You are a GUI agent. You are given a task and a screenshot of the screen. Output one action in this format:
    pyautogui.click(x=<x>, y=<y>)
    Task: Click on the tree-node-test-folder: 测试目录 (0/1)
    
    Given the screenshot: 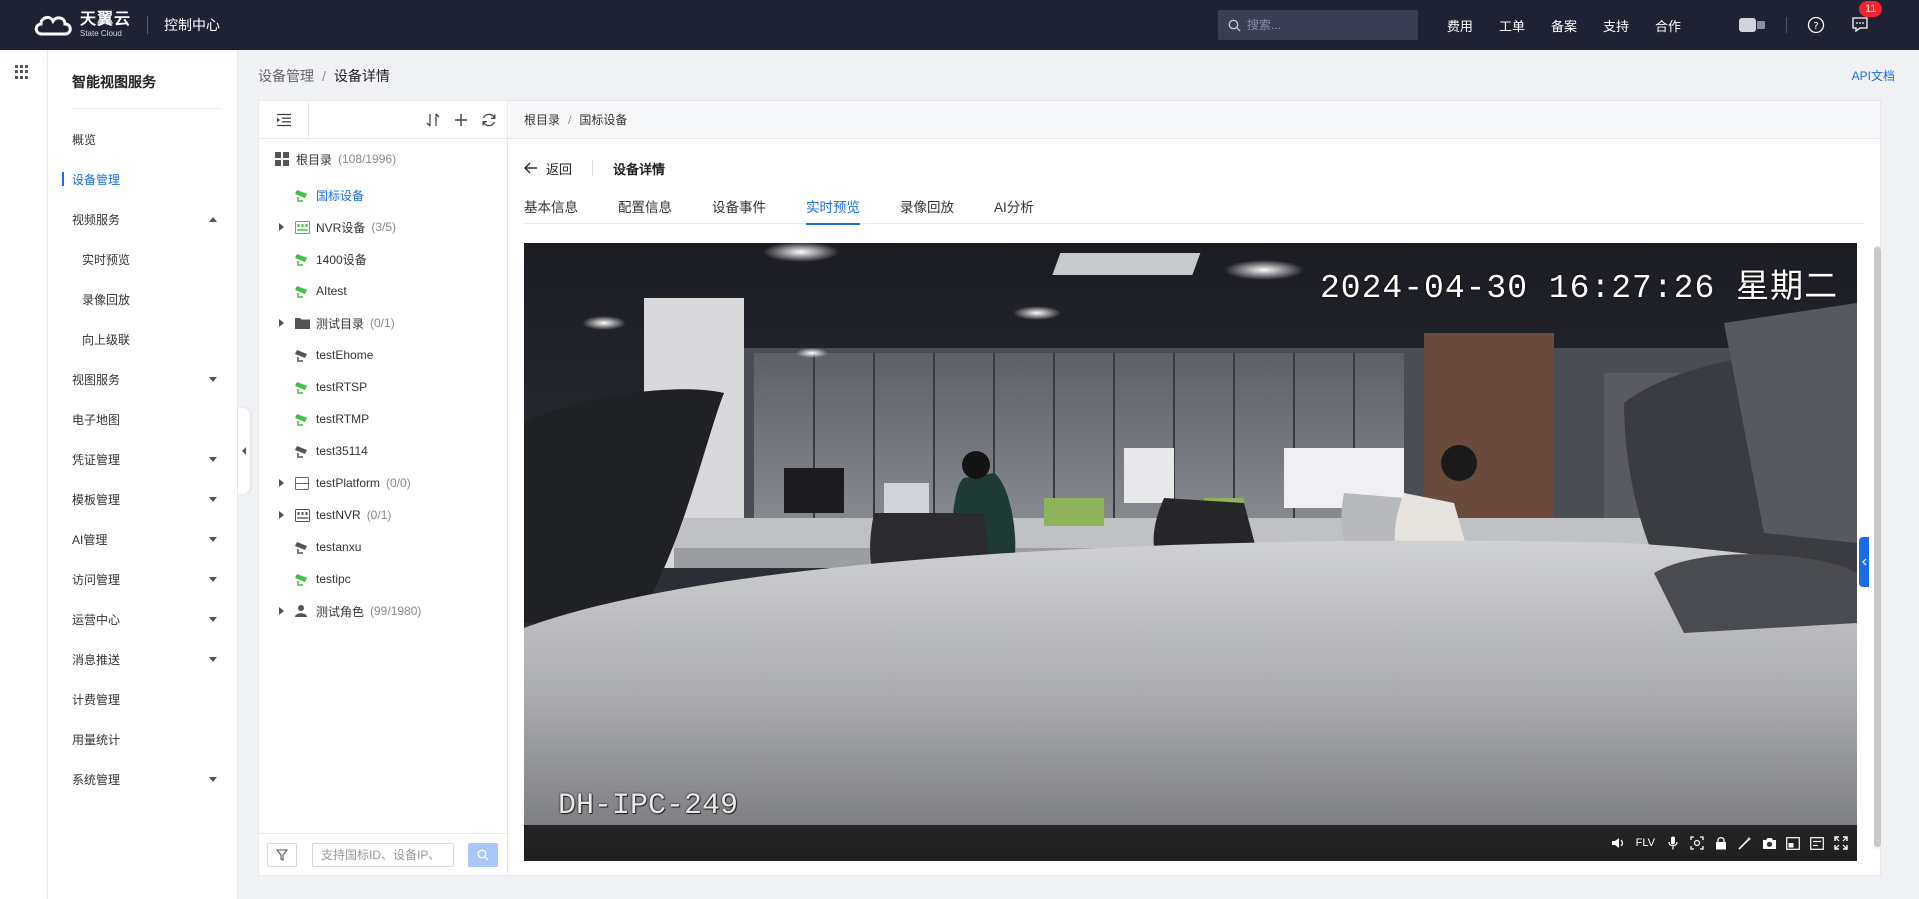 What is the action you would take?
    pyautogui.click(x=383, y=323)
    